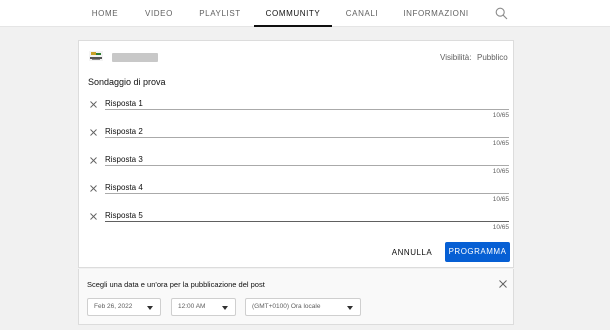  Describe the element at coordinates (436, 13) in the screenshot. I see `tab-informazioni: INFORMAZIONI` at that location.